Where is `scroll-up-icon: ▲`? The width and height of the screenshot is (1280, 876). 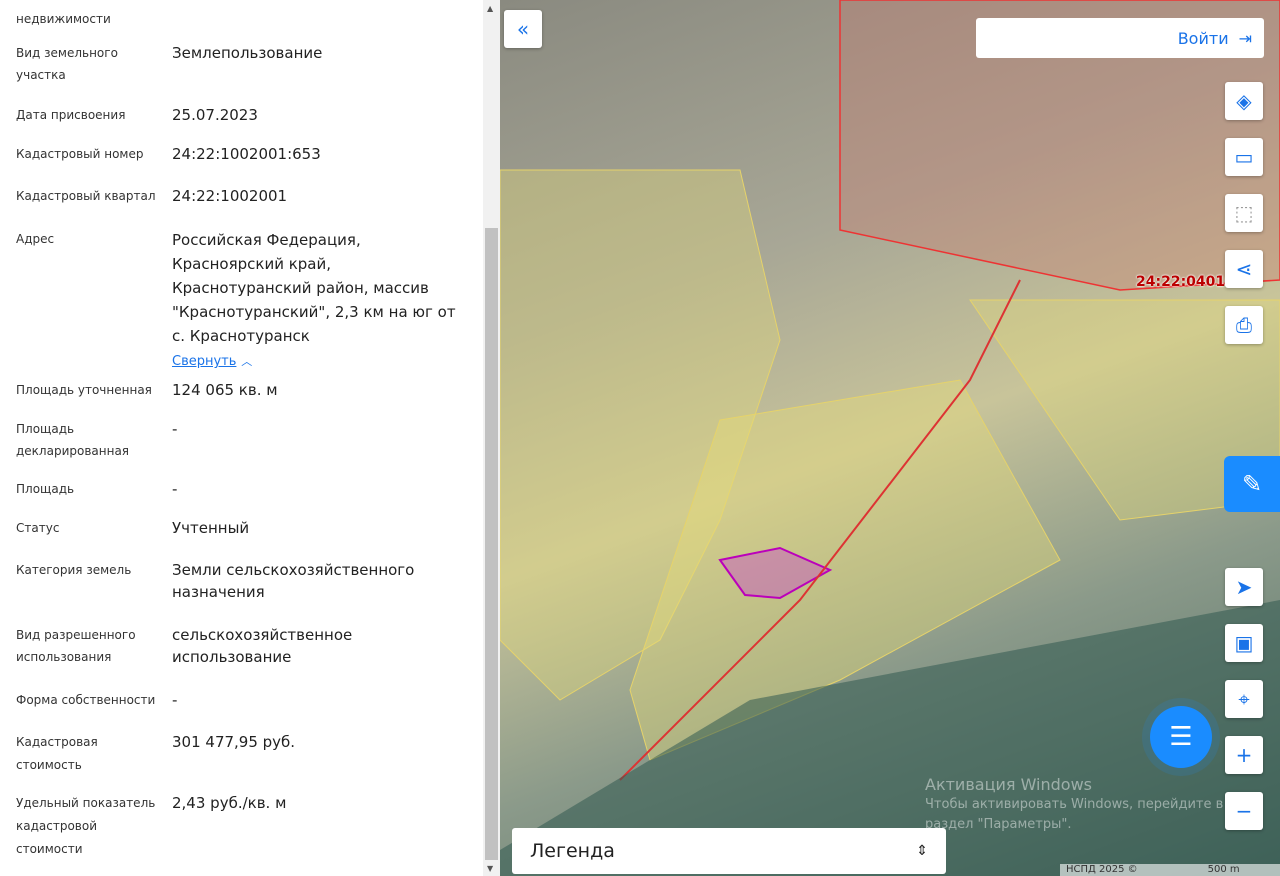
scroll-up-icon: ▲ is located at coordinates (490, 8).